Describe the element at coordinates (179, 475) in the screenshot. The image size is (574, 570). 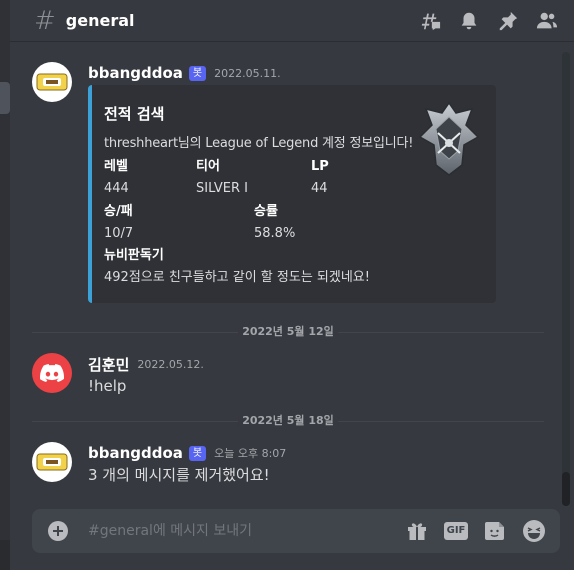
I see `message-content: 3 개의 메시지를 제거했어요!` at that location.